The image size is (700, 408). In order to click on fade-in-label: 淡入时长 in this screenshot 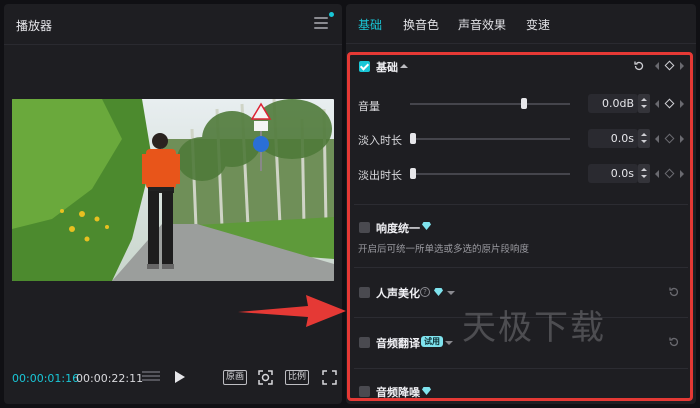, I will do `click(380, 140)`.